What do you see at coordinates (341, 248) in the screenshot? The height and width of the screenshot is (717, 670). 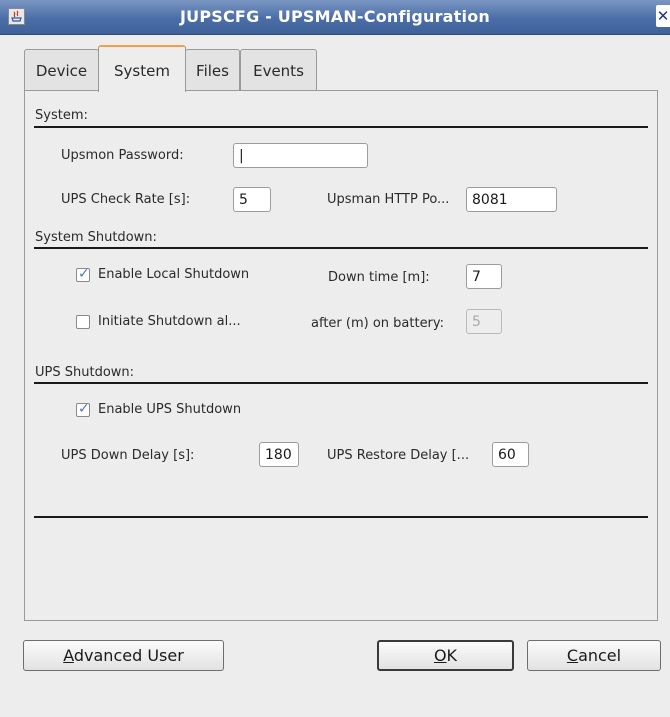 I see `system-shutdown-separator` at bounding box center [341, 248].